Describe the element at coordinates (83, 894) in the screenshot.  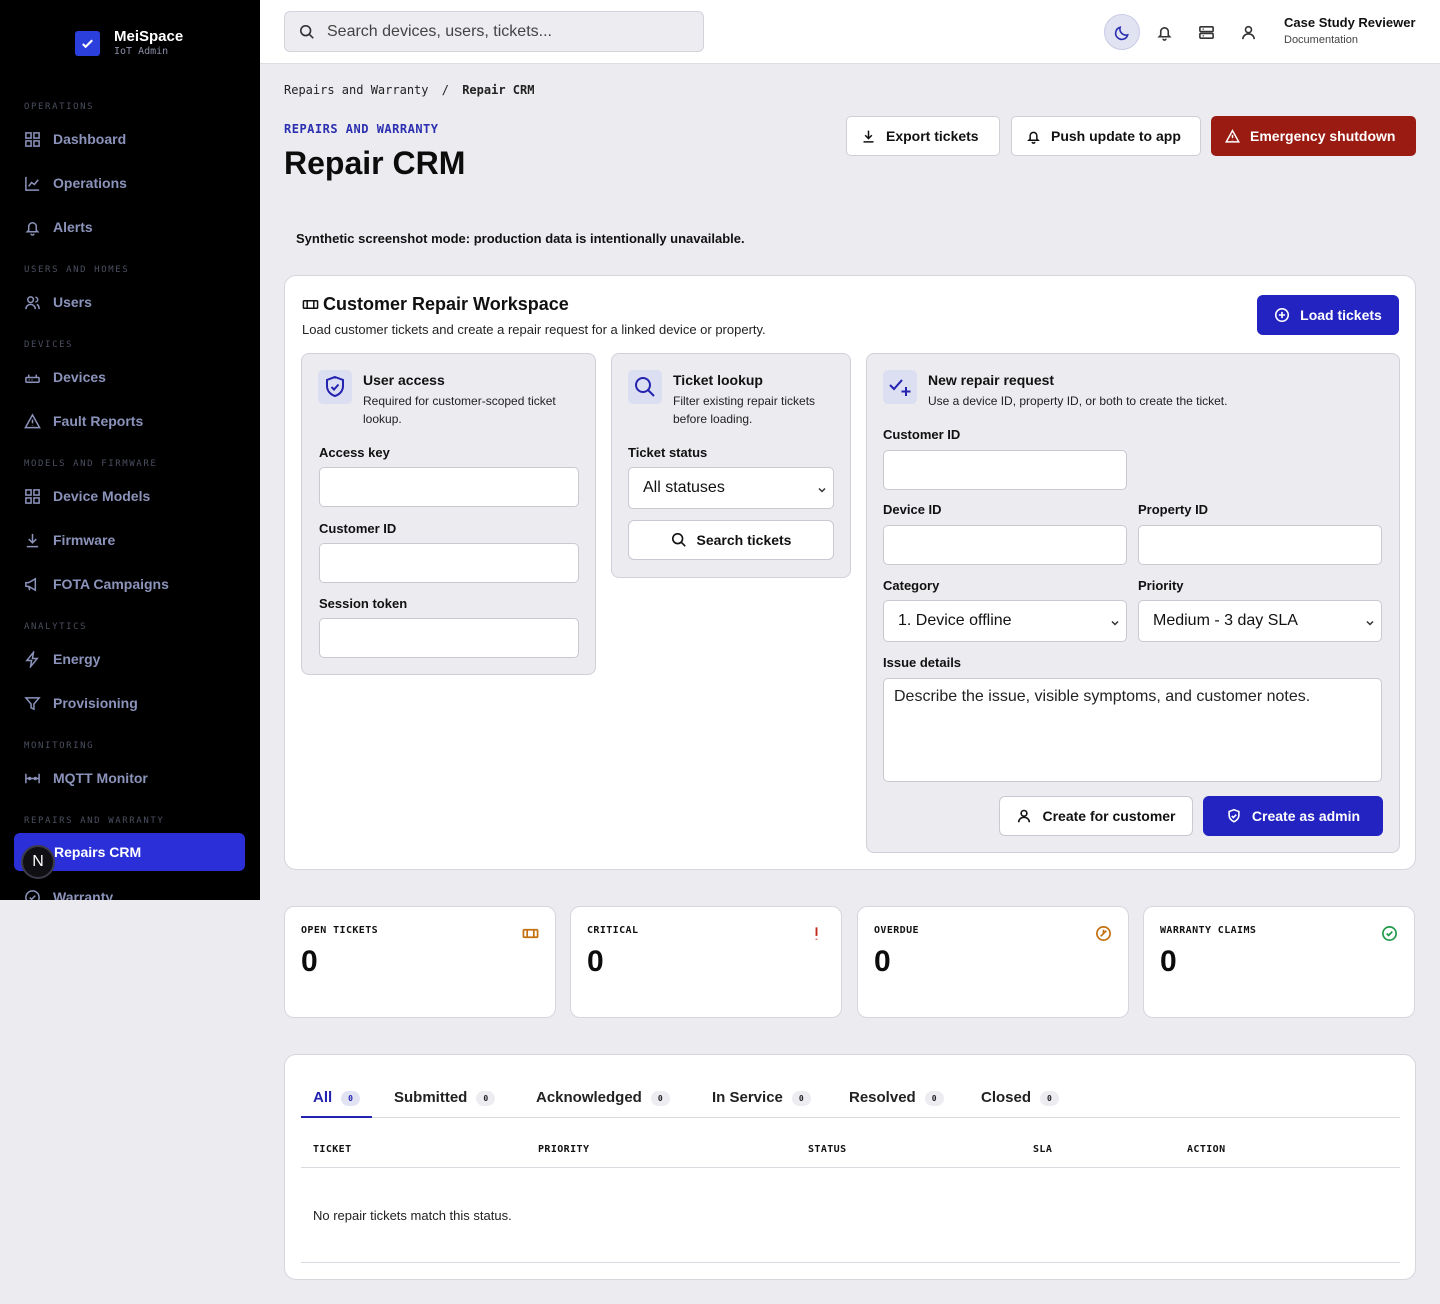
I see `sidebar-item-label: Warranty` at that location.